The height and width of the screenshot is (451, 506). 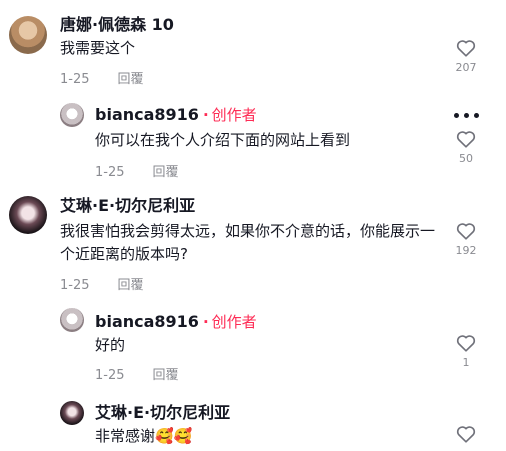 I want to click on like-button: 1, so click(x=466, y=351).